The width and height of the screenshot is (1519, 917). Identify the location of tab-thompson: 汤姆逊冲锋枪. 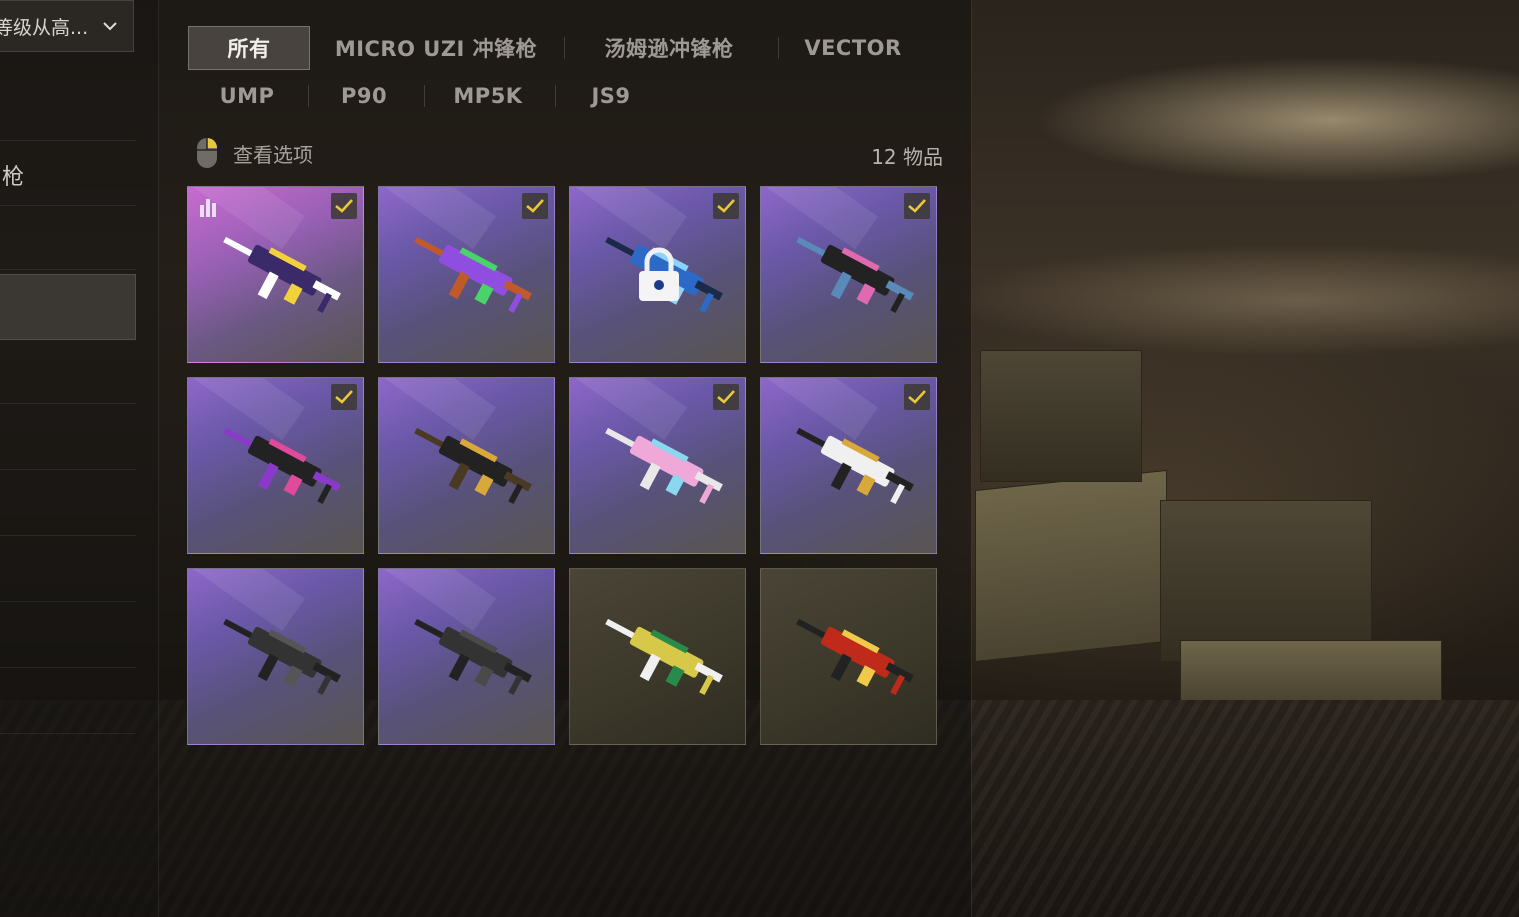
(669, 48).